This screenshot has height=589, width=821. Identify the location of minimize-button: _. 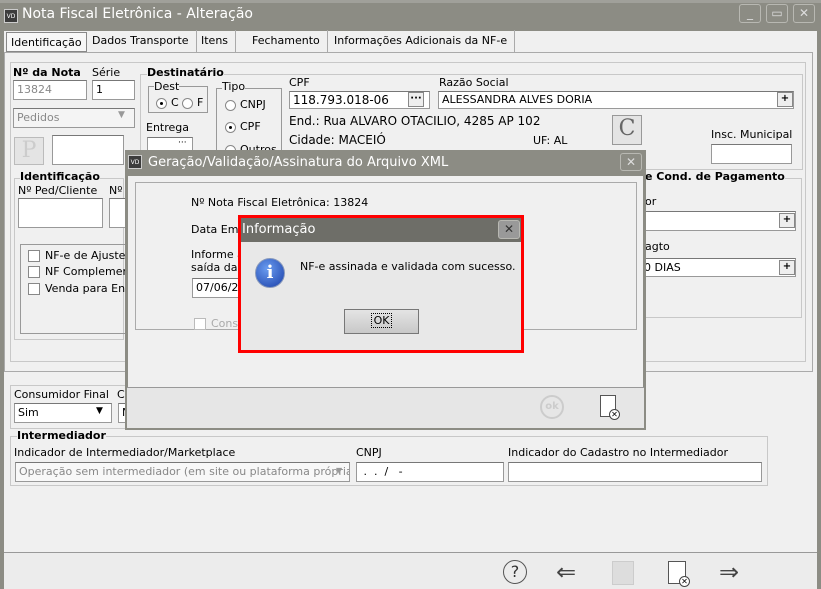
(750, 13).